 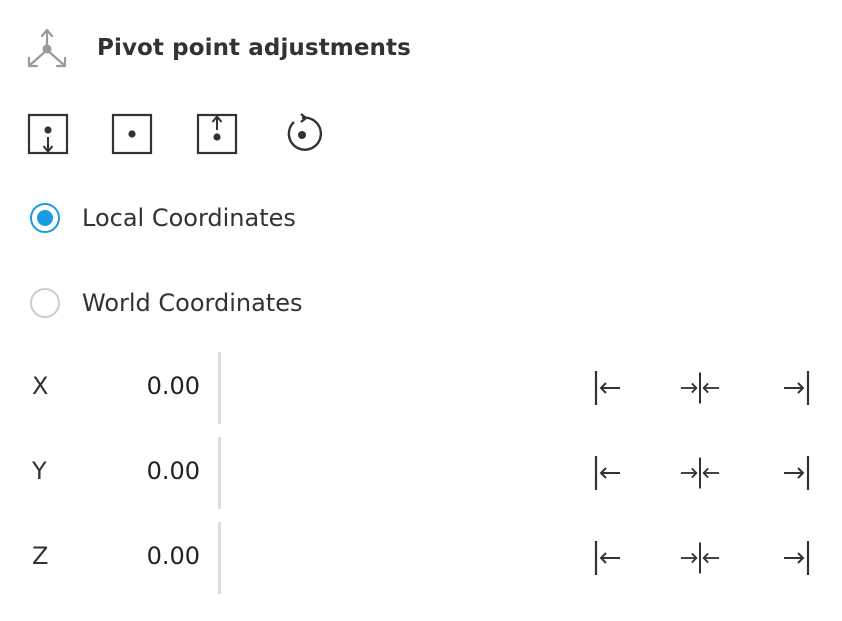 What do you see at coordinates (40, 386) in the screenshot?
I see `axis-label: X` at bounding box center [40, 386].